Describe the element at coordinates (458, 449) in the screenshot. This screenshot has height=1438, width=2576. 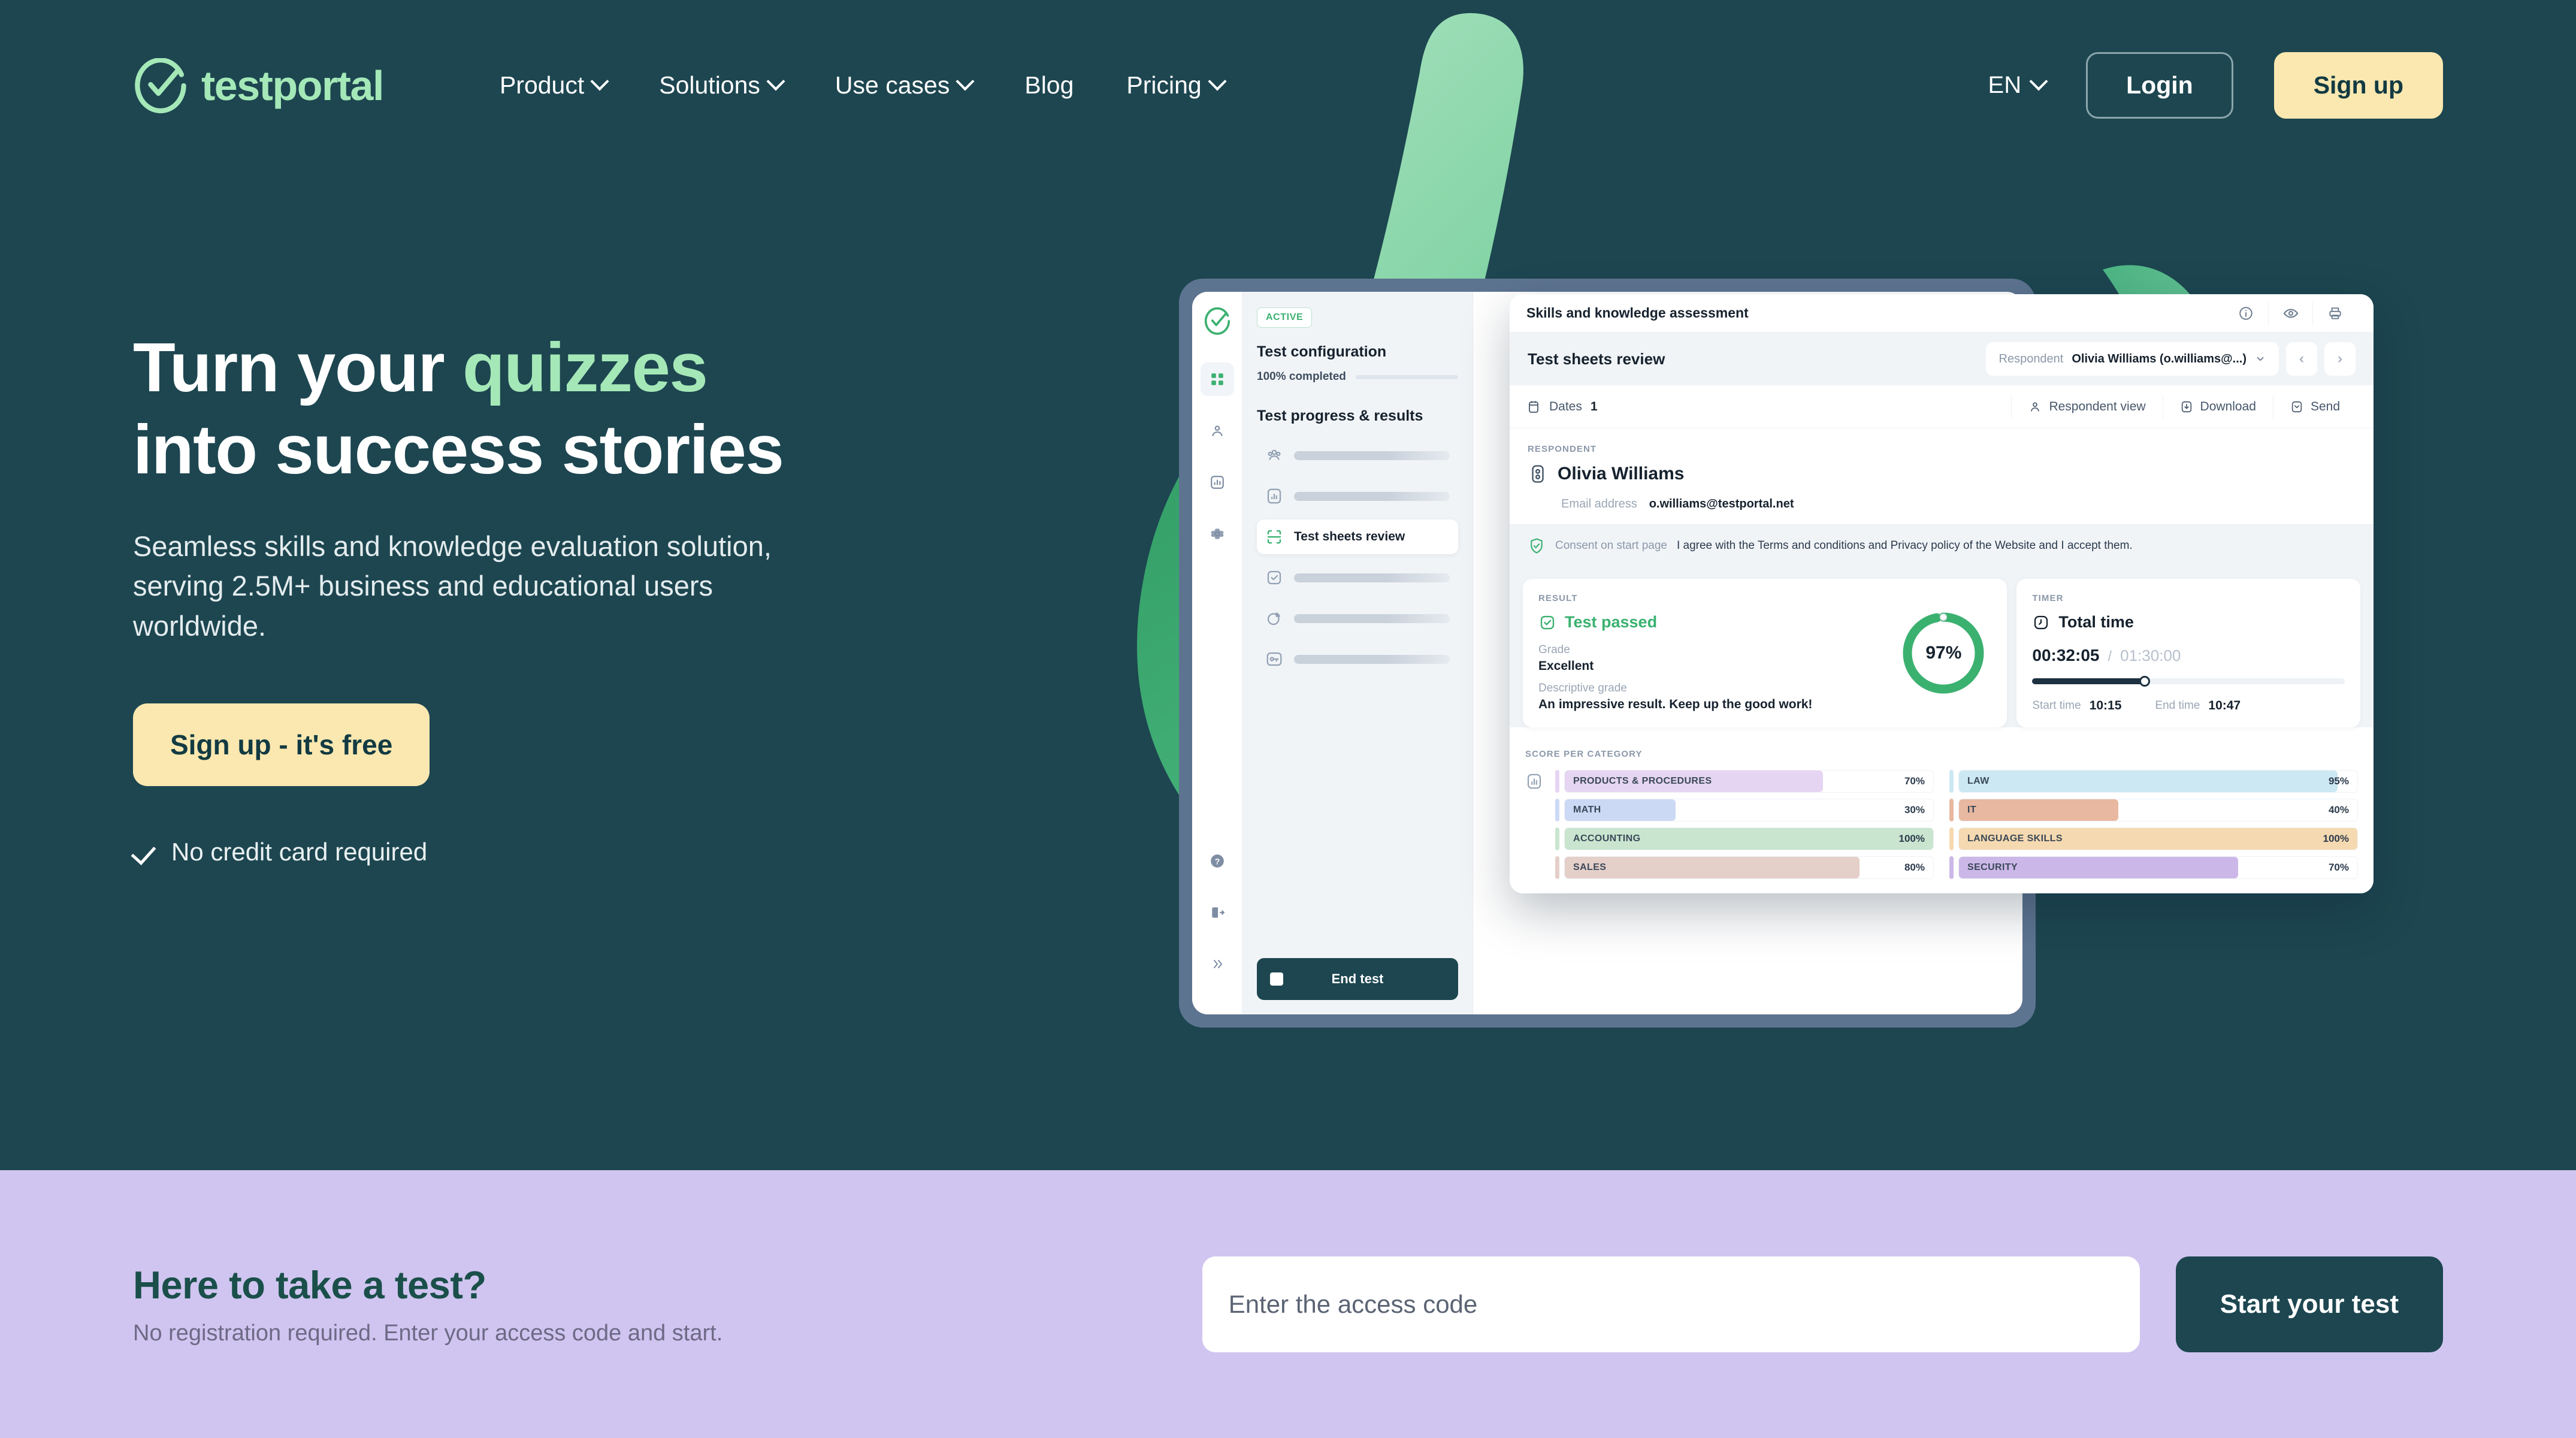
I see `hero-title-part2: into success stories` at that location.